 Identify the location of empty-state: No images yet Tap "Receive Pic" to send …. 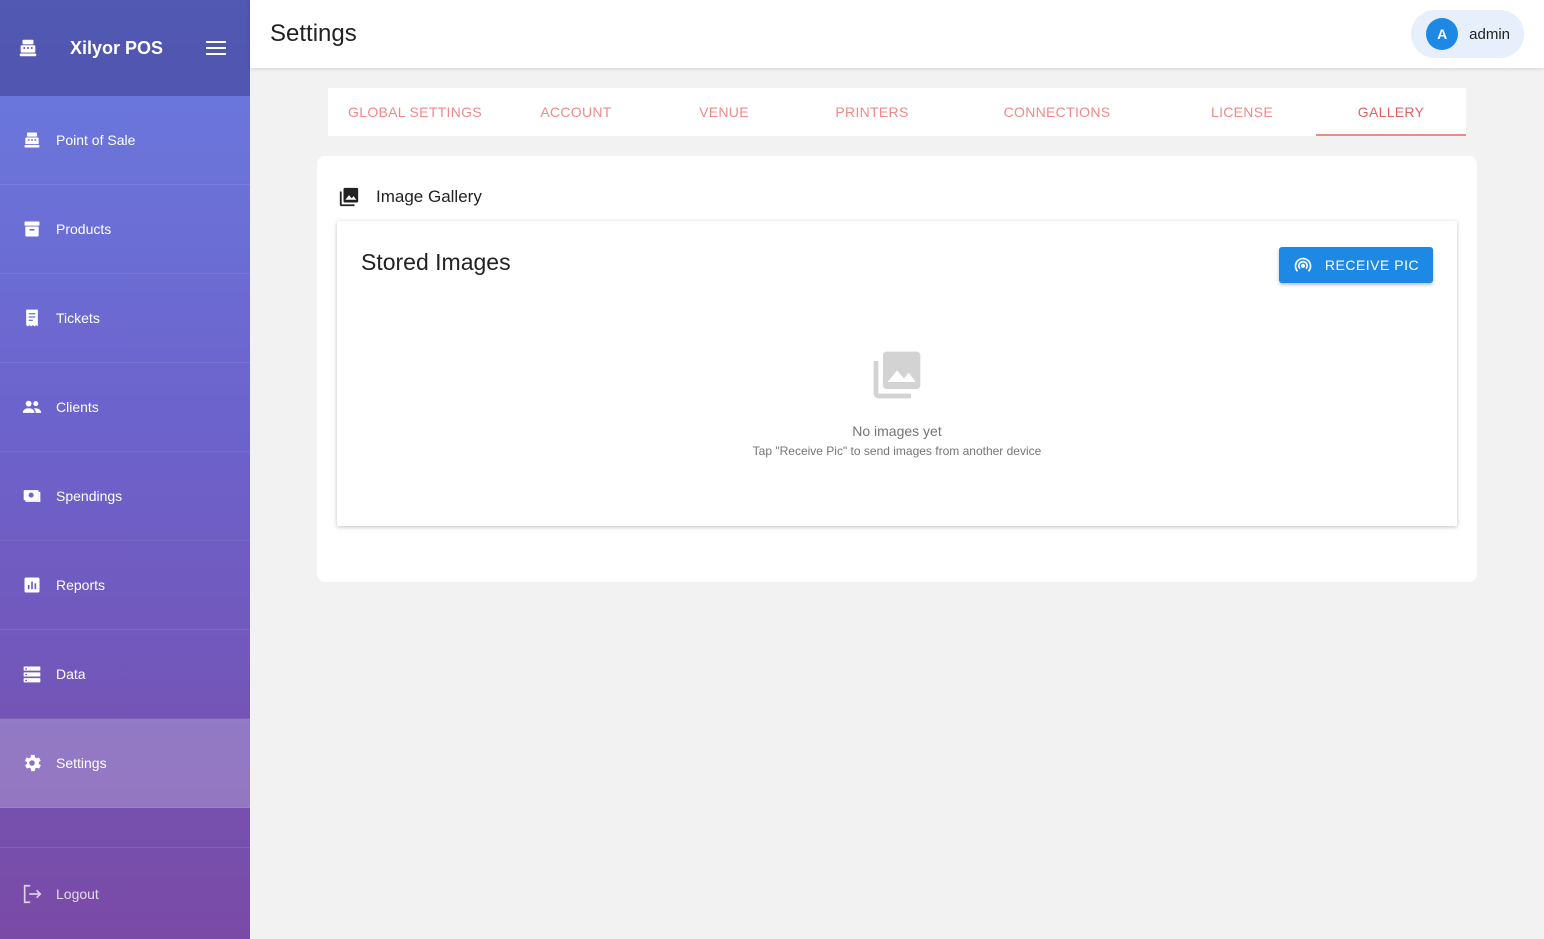
(897, 401).